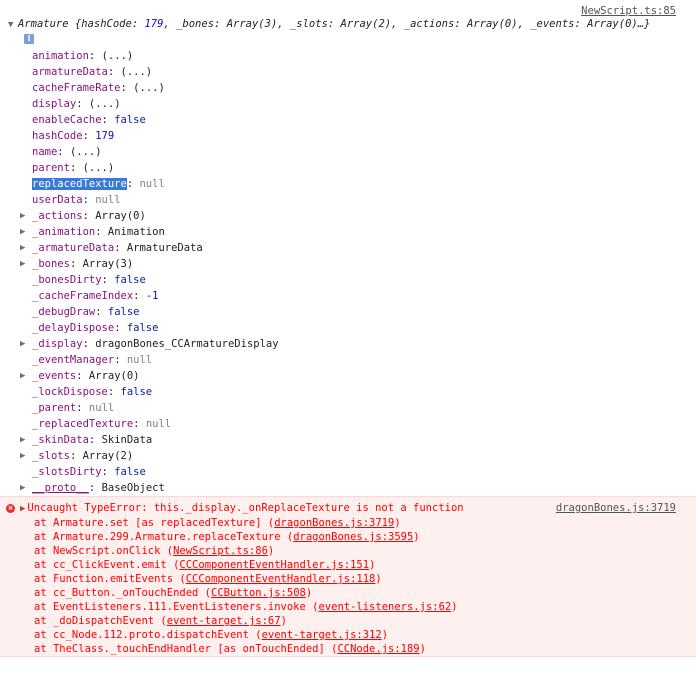 This screenshot has width=696, height=674. Describe the element at coordinates (104, 551) in the screenshot. I see `stack-frame-function: at NewScript.onClick (` at that location.